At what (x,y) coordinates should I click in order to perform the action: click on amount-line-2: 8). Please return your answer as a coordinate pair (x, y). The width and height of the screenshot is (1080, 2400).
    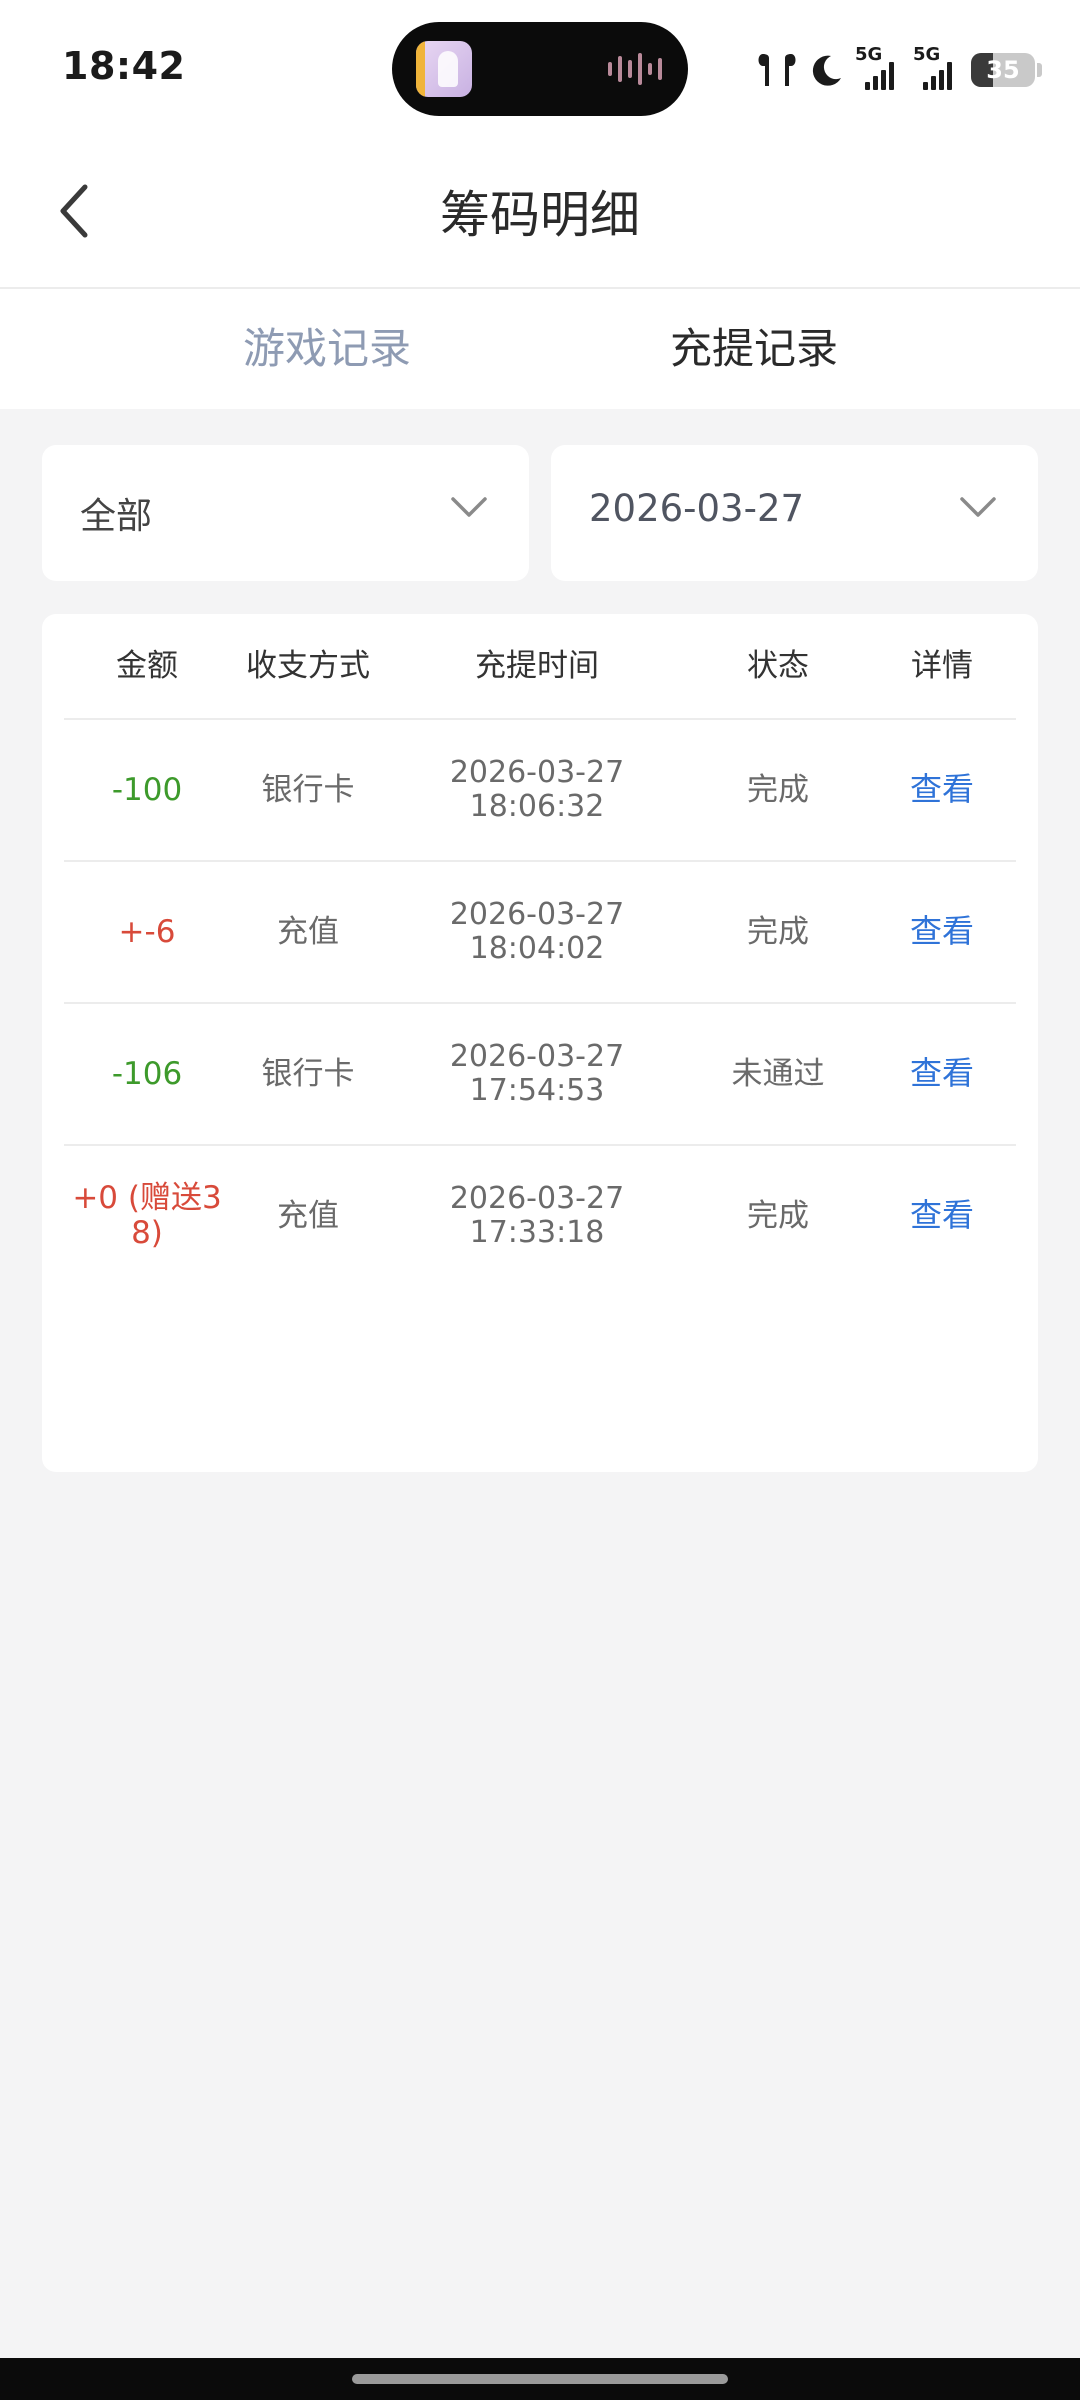
    Looking at the image, I should click on (147, 1233).